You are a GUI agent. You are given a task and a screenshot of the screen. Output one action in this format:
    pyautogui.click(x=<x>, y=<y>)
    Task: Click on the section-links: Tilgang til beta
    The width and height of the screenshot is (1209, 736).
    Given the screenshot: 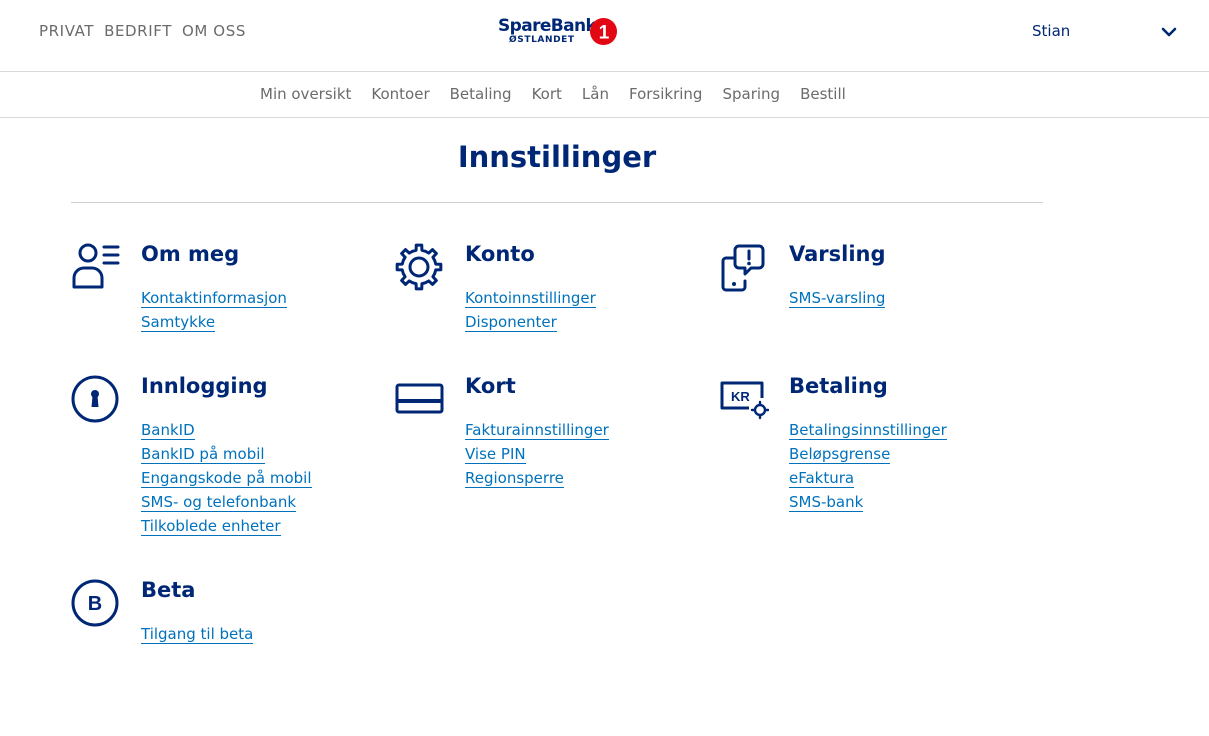 What is the action you would take?
    pyautogui.click(x=197, y=636)
    